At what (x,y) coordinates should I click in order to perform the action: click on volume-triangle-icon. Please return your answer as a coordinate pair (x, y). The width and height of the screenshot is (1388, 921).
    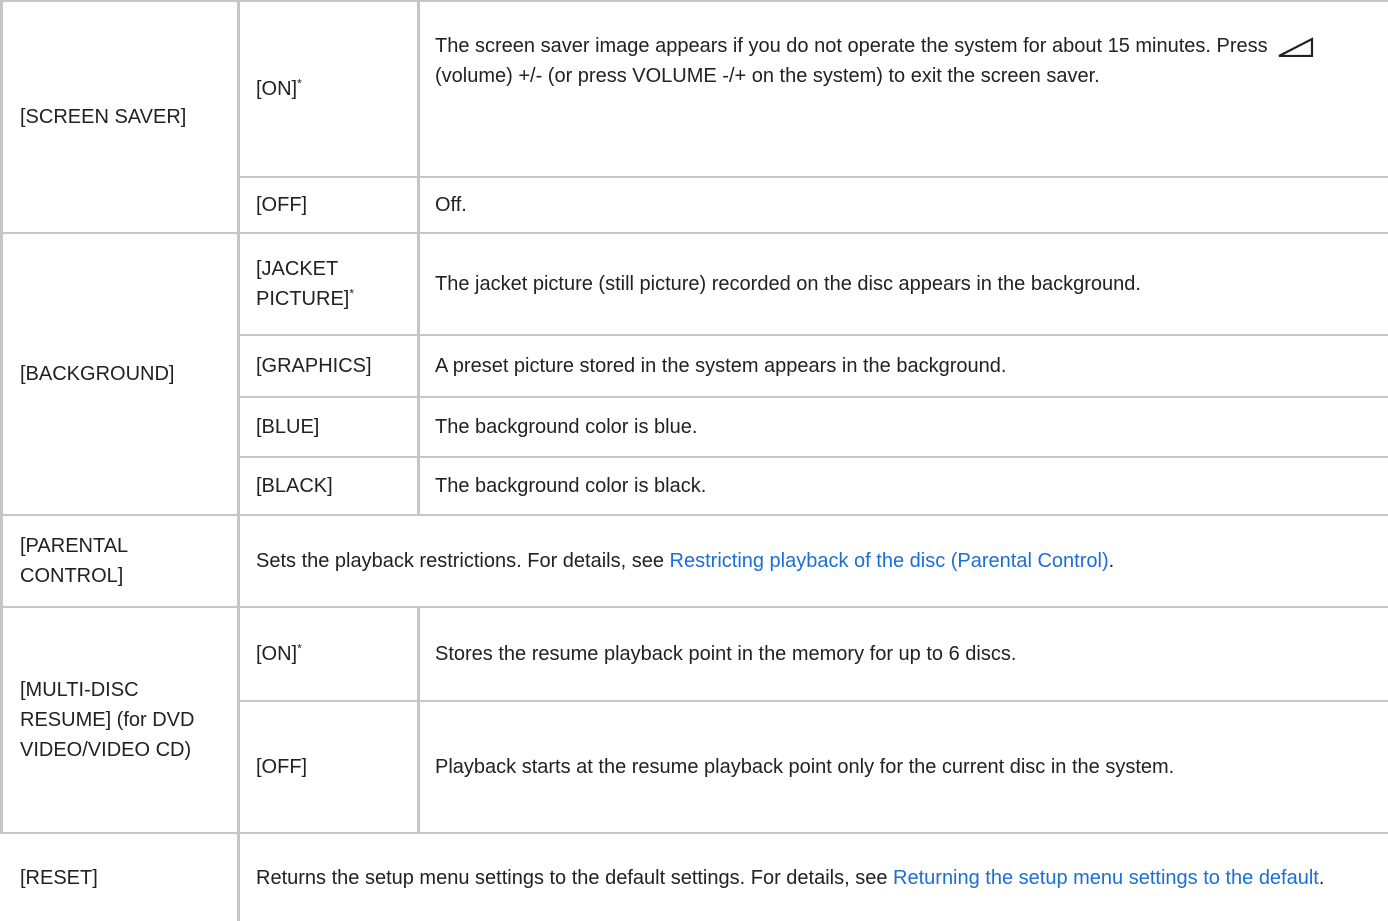
    Looking at the image, I should click on (1296, 47).